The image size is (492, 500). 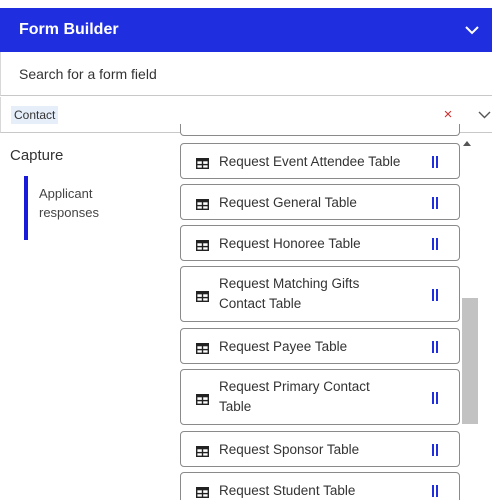 I want to click on panel-title: Form Builder, so click(x=69, y=29).